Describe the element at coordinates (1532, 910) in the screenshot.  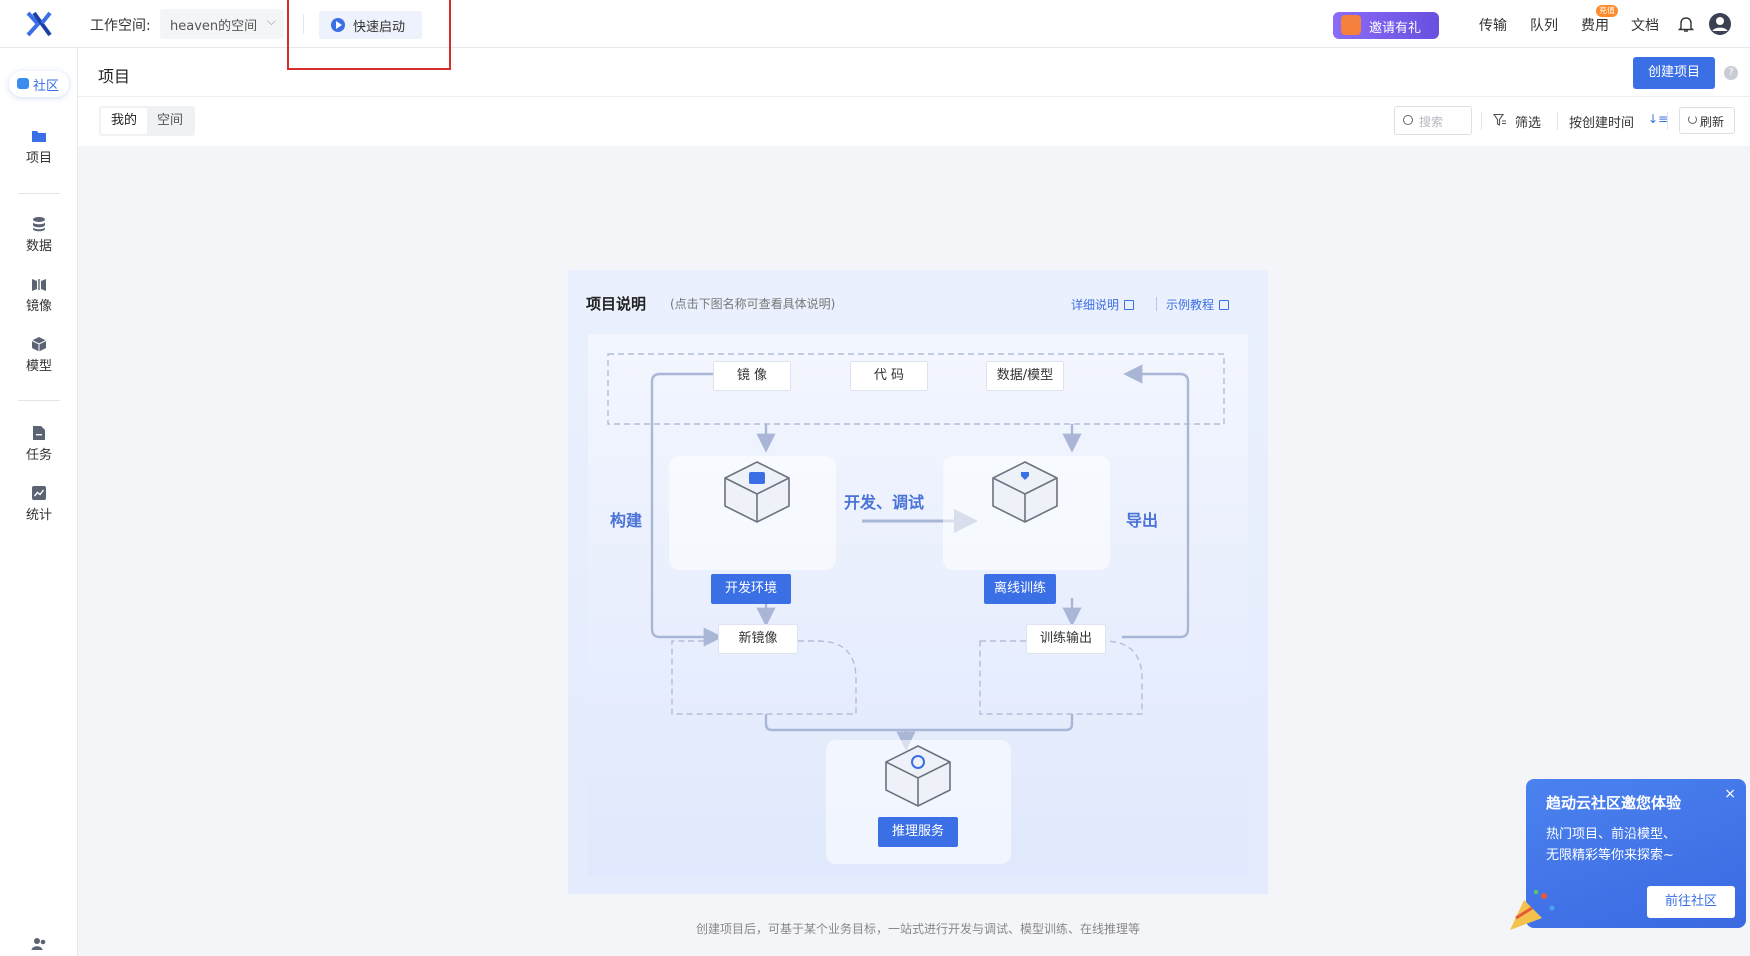
I see `party-popper-icon` at that location.